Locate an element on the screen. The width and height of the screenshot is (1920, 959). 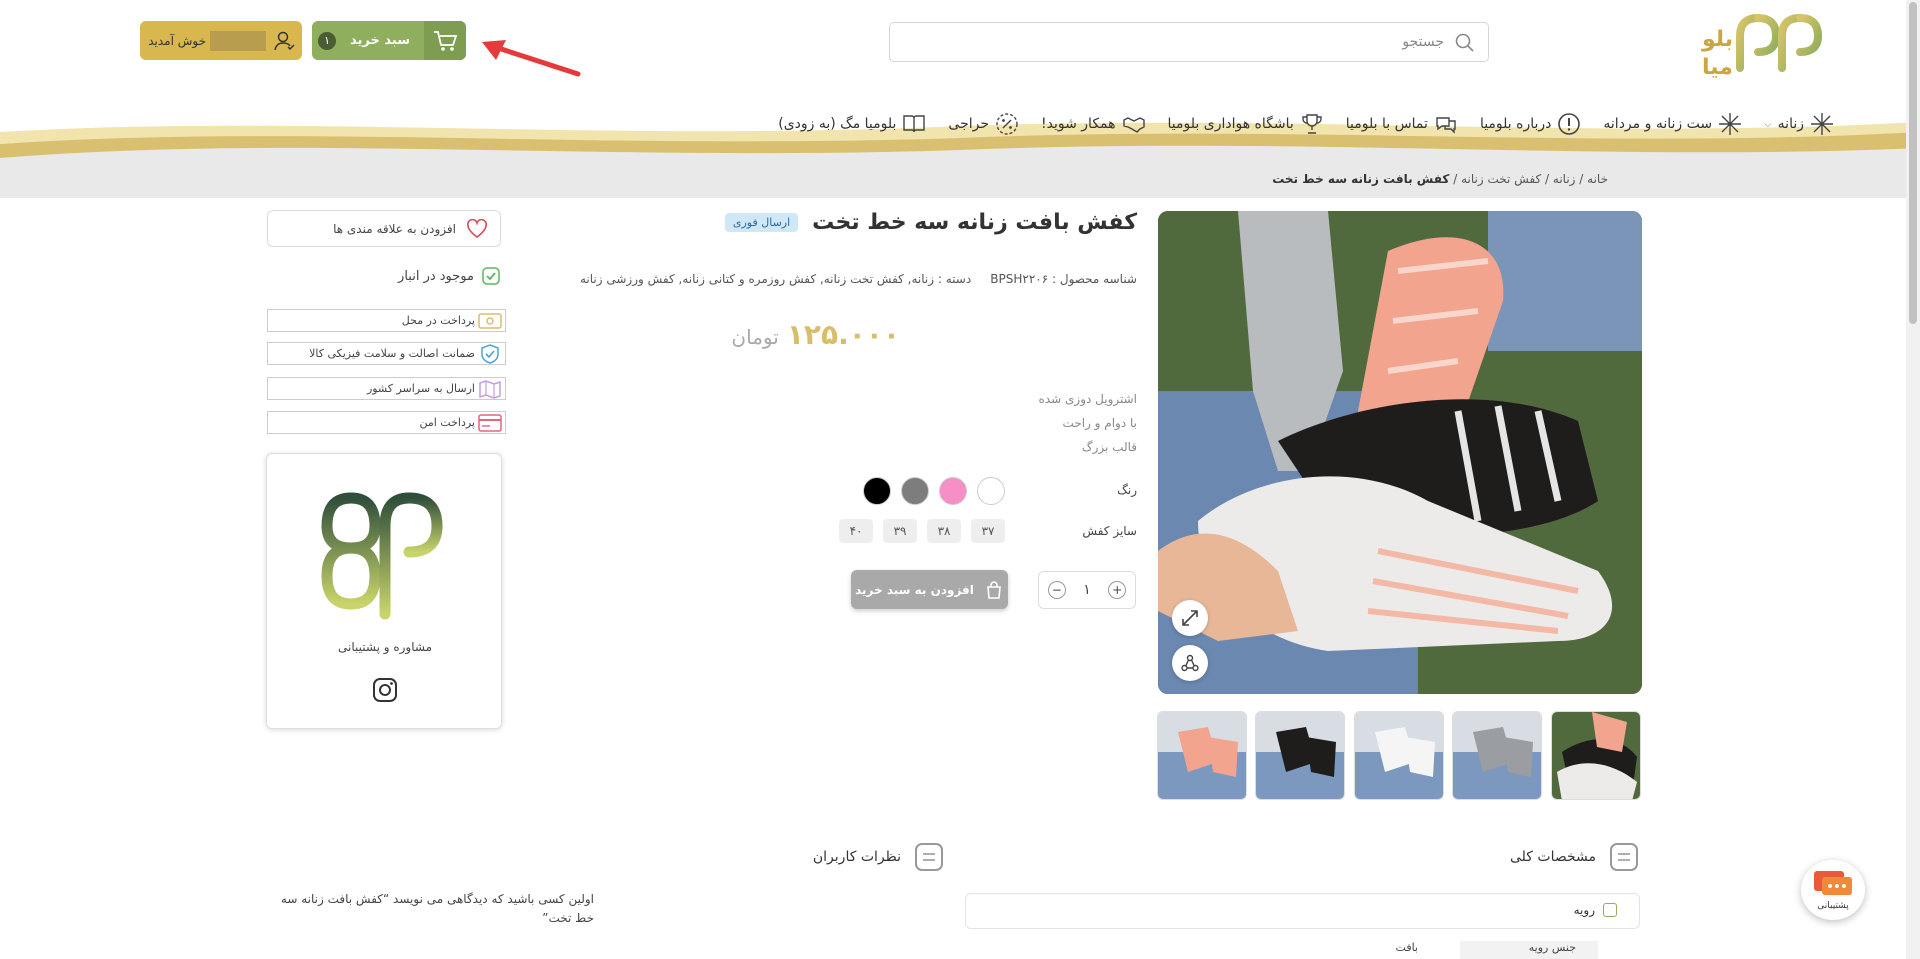
heart-icon is located at coordinates (477, 228).